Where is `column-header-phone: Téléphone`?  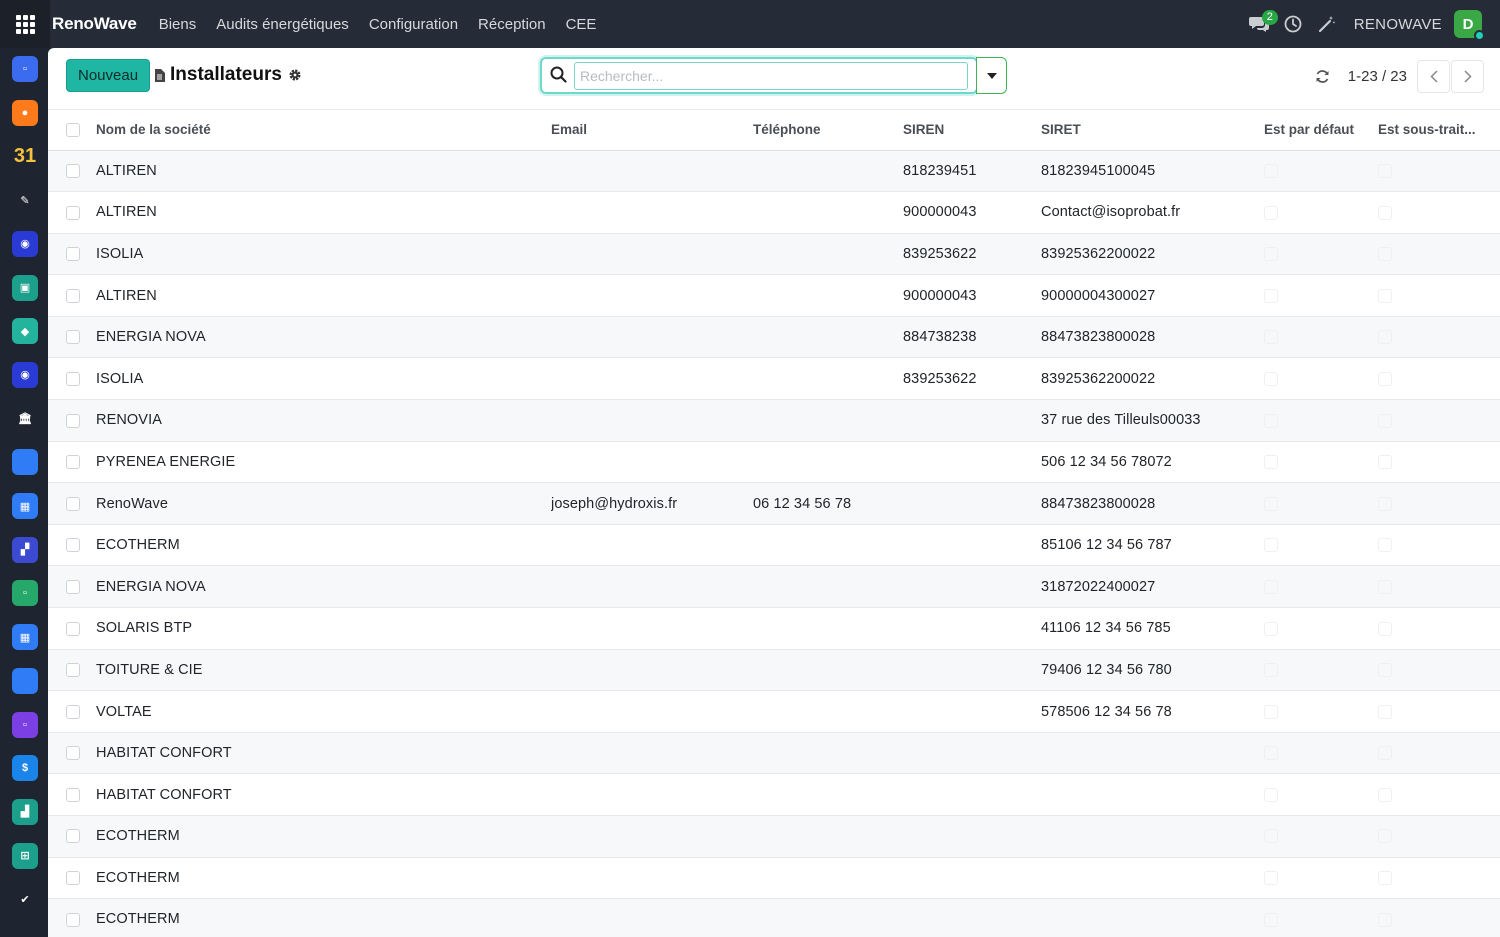 column-header-phone: Téléphone is located at coordinates (828, 130).